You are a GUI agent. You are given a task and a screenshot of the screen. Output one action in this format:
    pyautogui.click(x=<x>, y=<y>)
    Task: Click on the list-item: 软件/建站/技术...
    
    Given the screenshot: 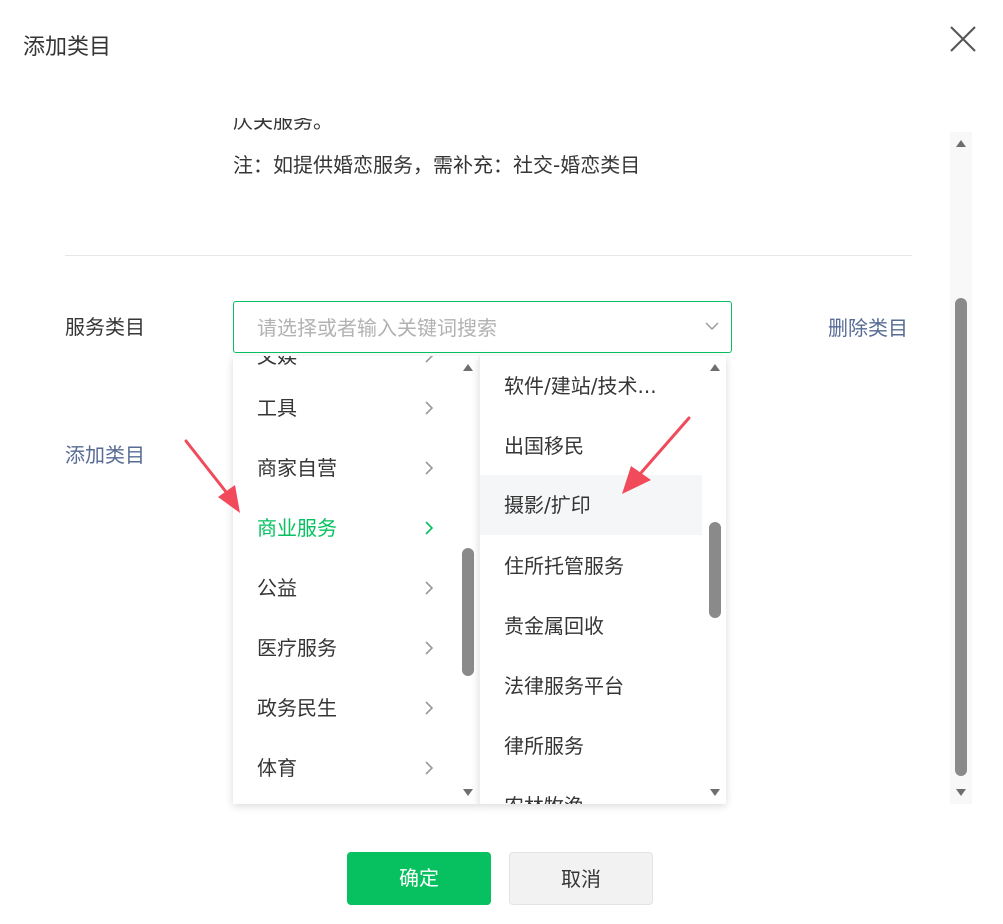 What is the action you would take?
    pyautogui.click(x=591, y=386)
    